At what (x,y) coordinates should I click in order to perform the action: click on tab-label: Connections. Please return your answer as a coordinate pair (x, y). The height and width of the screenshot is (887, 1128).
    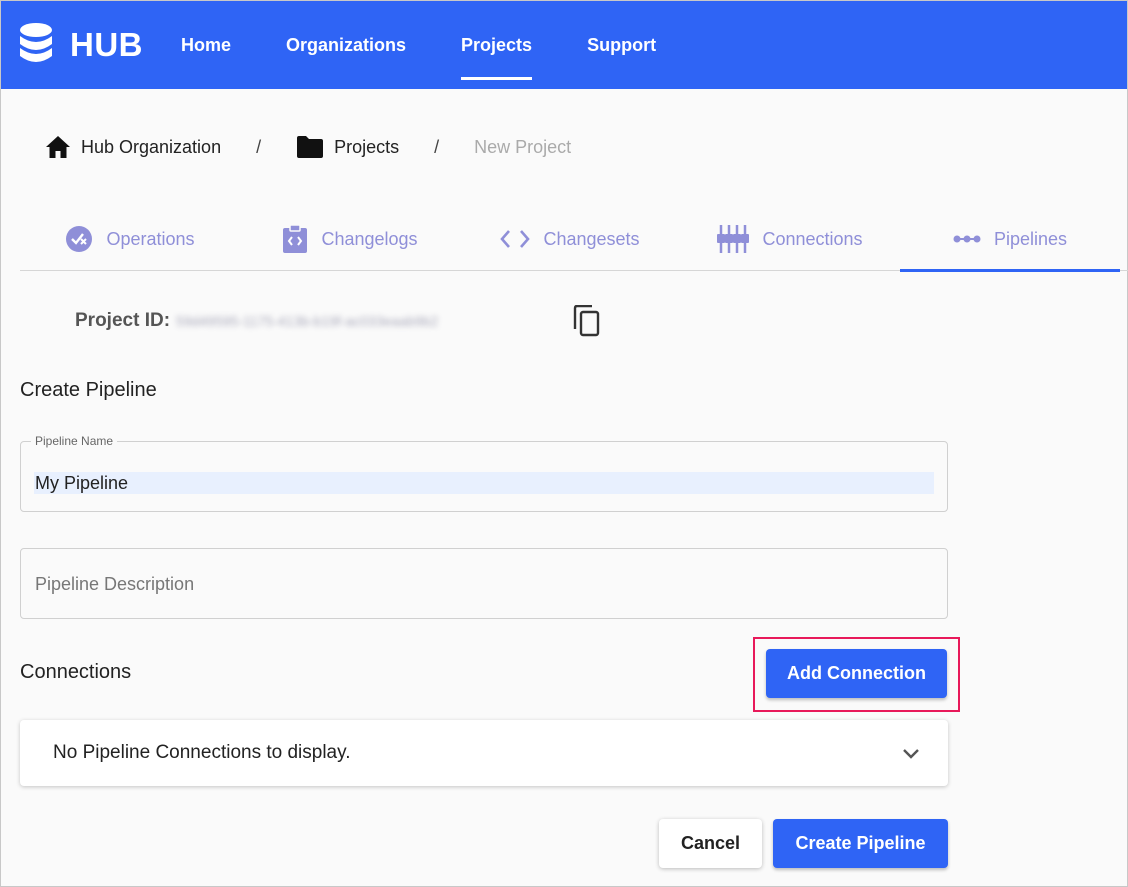
    Looking at the image, I should click on (812, 238).